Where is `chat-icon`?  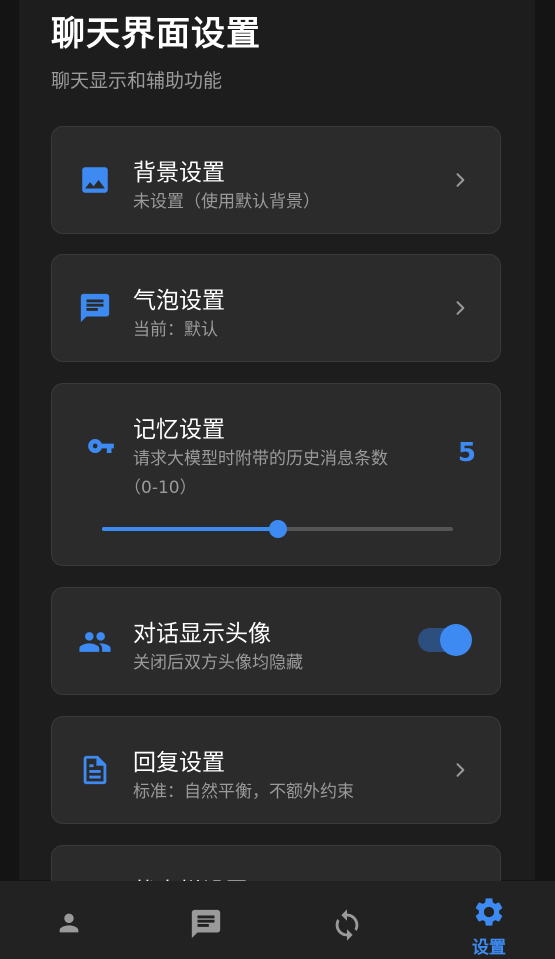
chat-icon is located at coordinates (206, 924).